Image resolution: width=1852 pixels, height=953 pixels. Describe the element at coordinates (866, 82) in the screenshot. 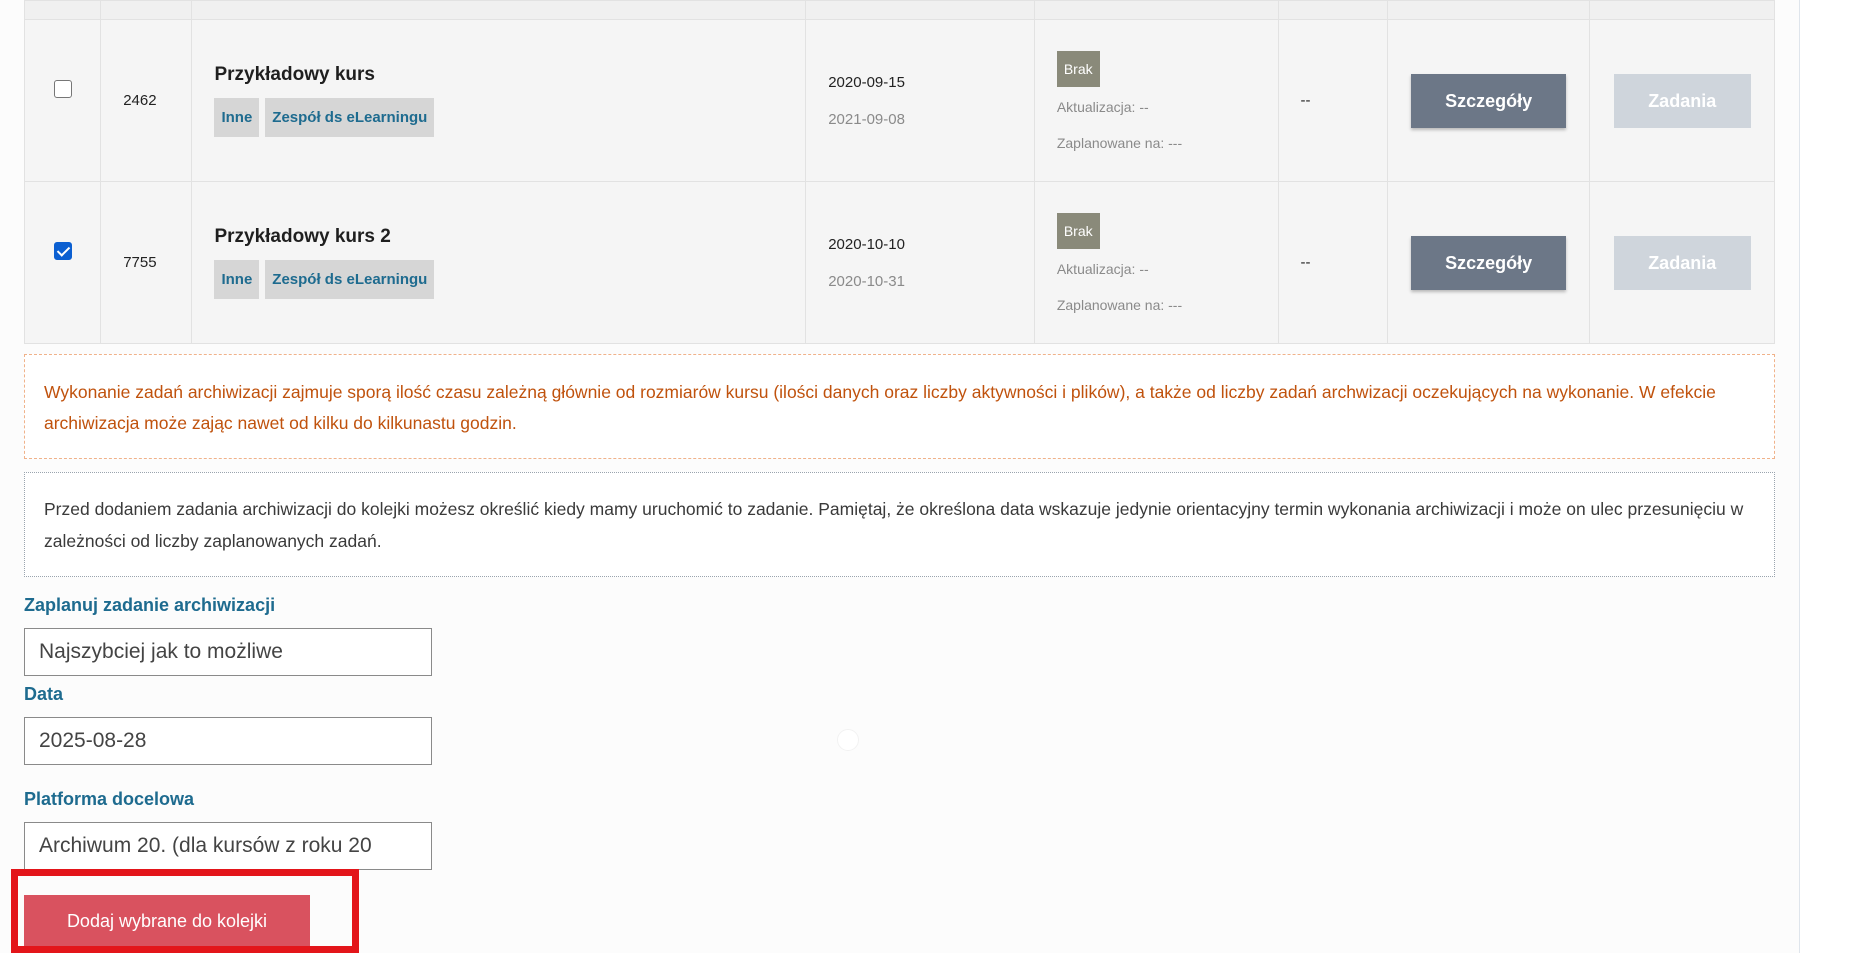

I see `course-start-date: 2020-09-15` at that location.